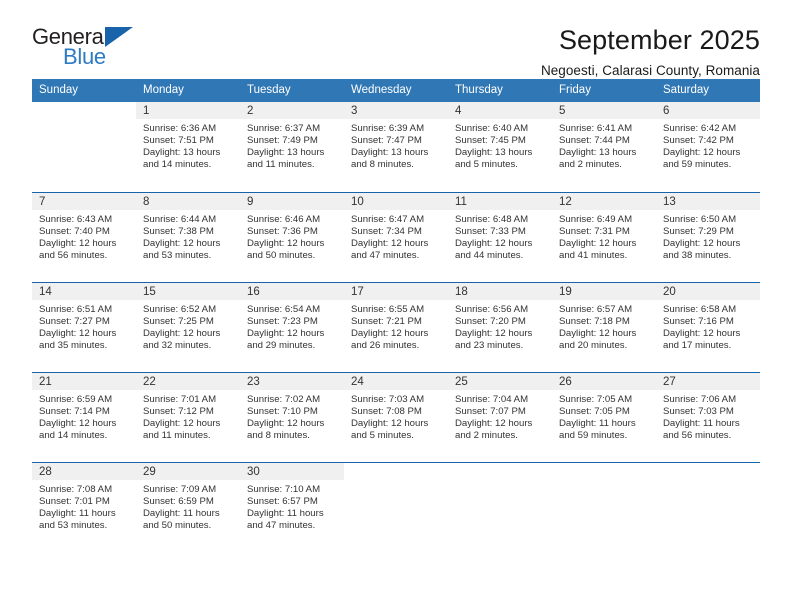 Image resolution: width=792 pixels, height=612 pixels. Describe the element at coordinates (697, 165) in the screenshot. I see `daylight-text-line2: and 59 minutes.` at that location.